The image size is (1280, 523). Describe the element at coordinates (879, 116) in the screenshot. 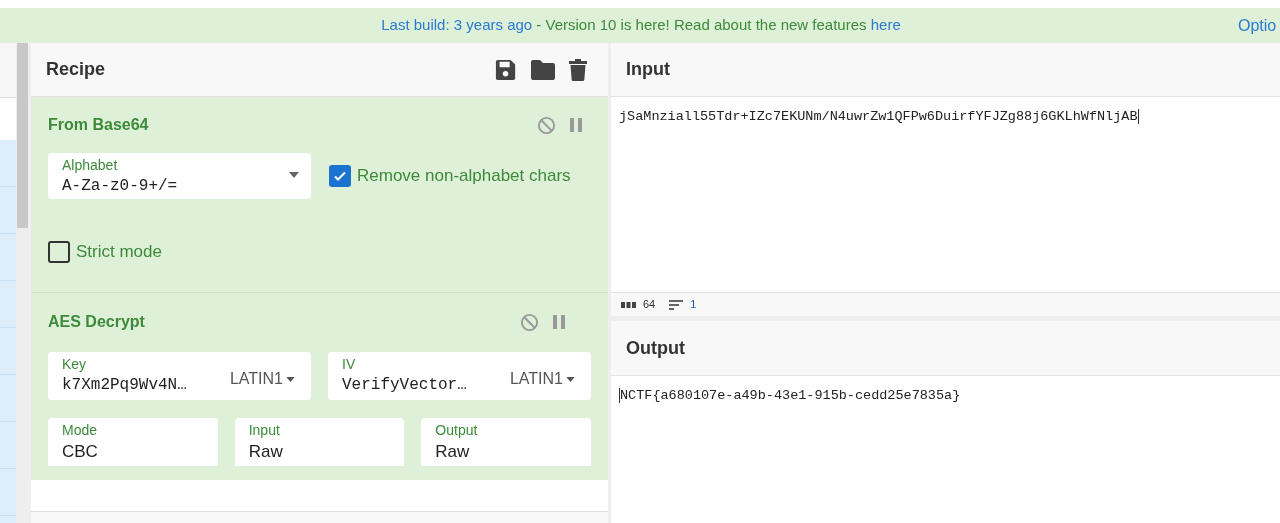

I see `input-text: jSaMnziall55Tdr+IZc7EKUNm/N4uwrZw1QFPw6DuirfYFJZg88j6GKLhWfNljAB` at that location.